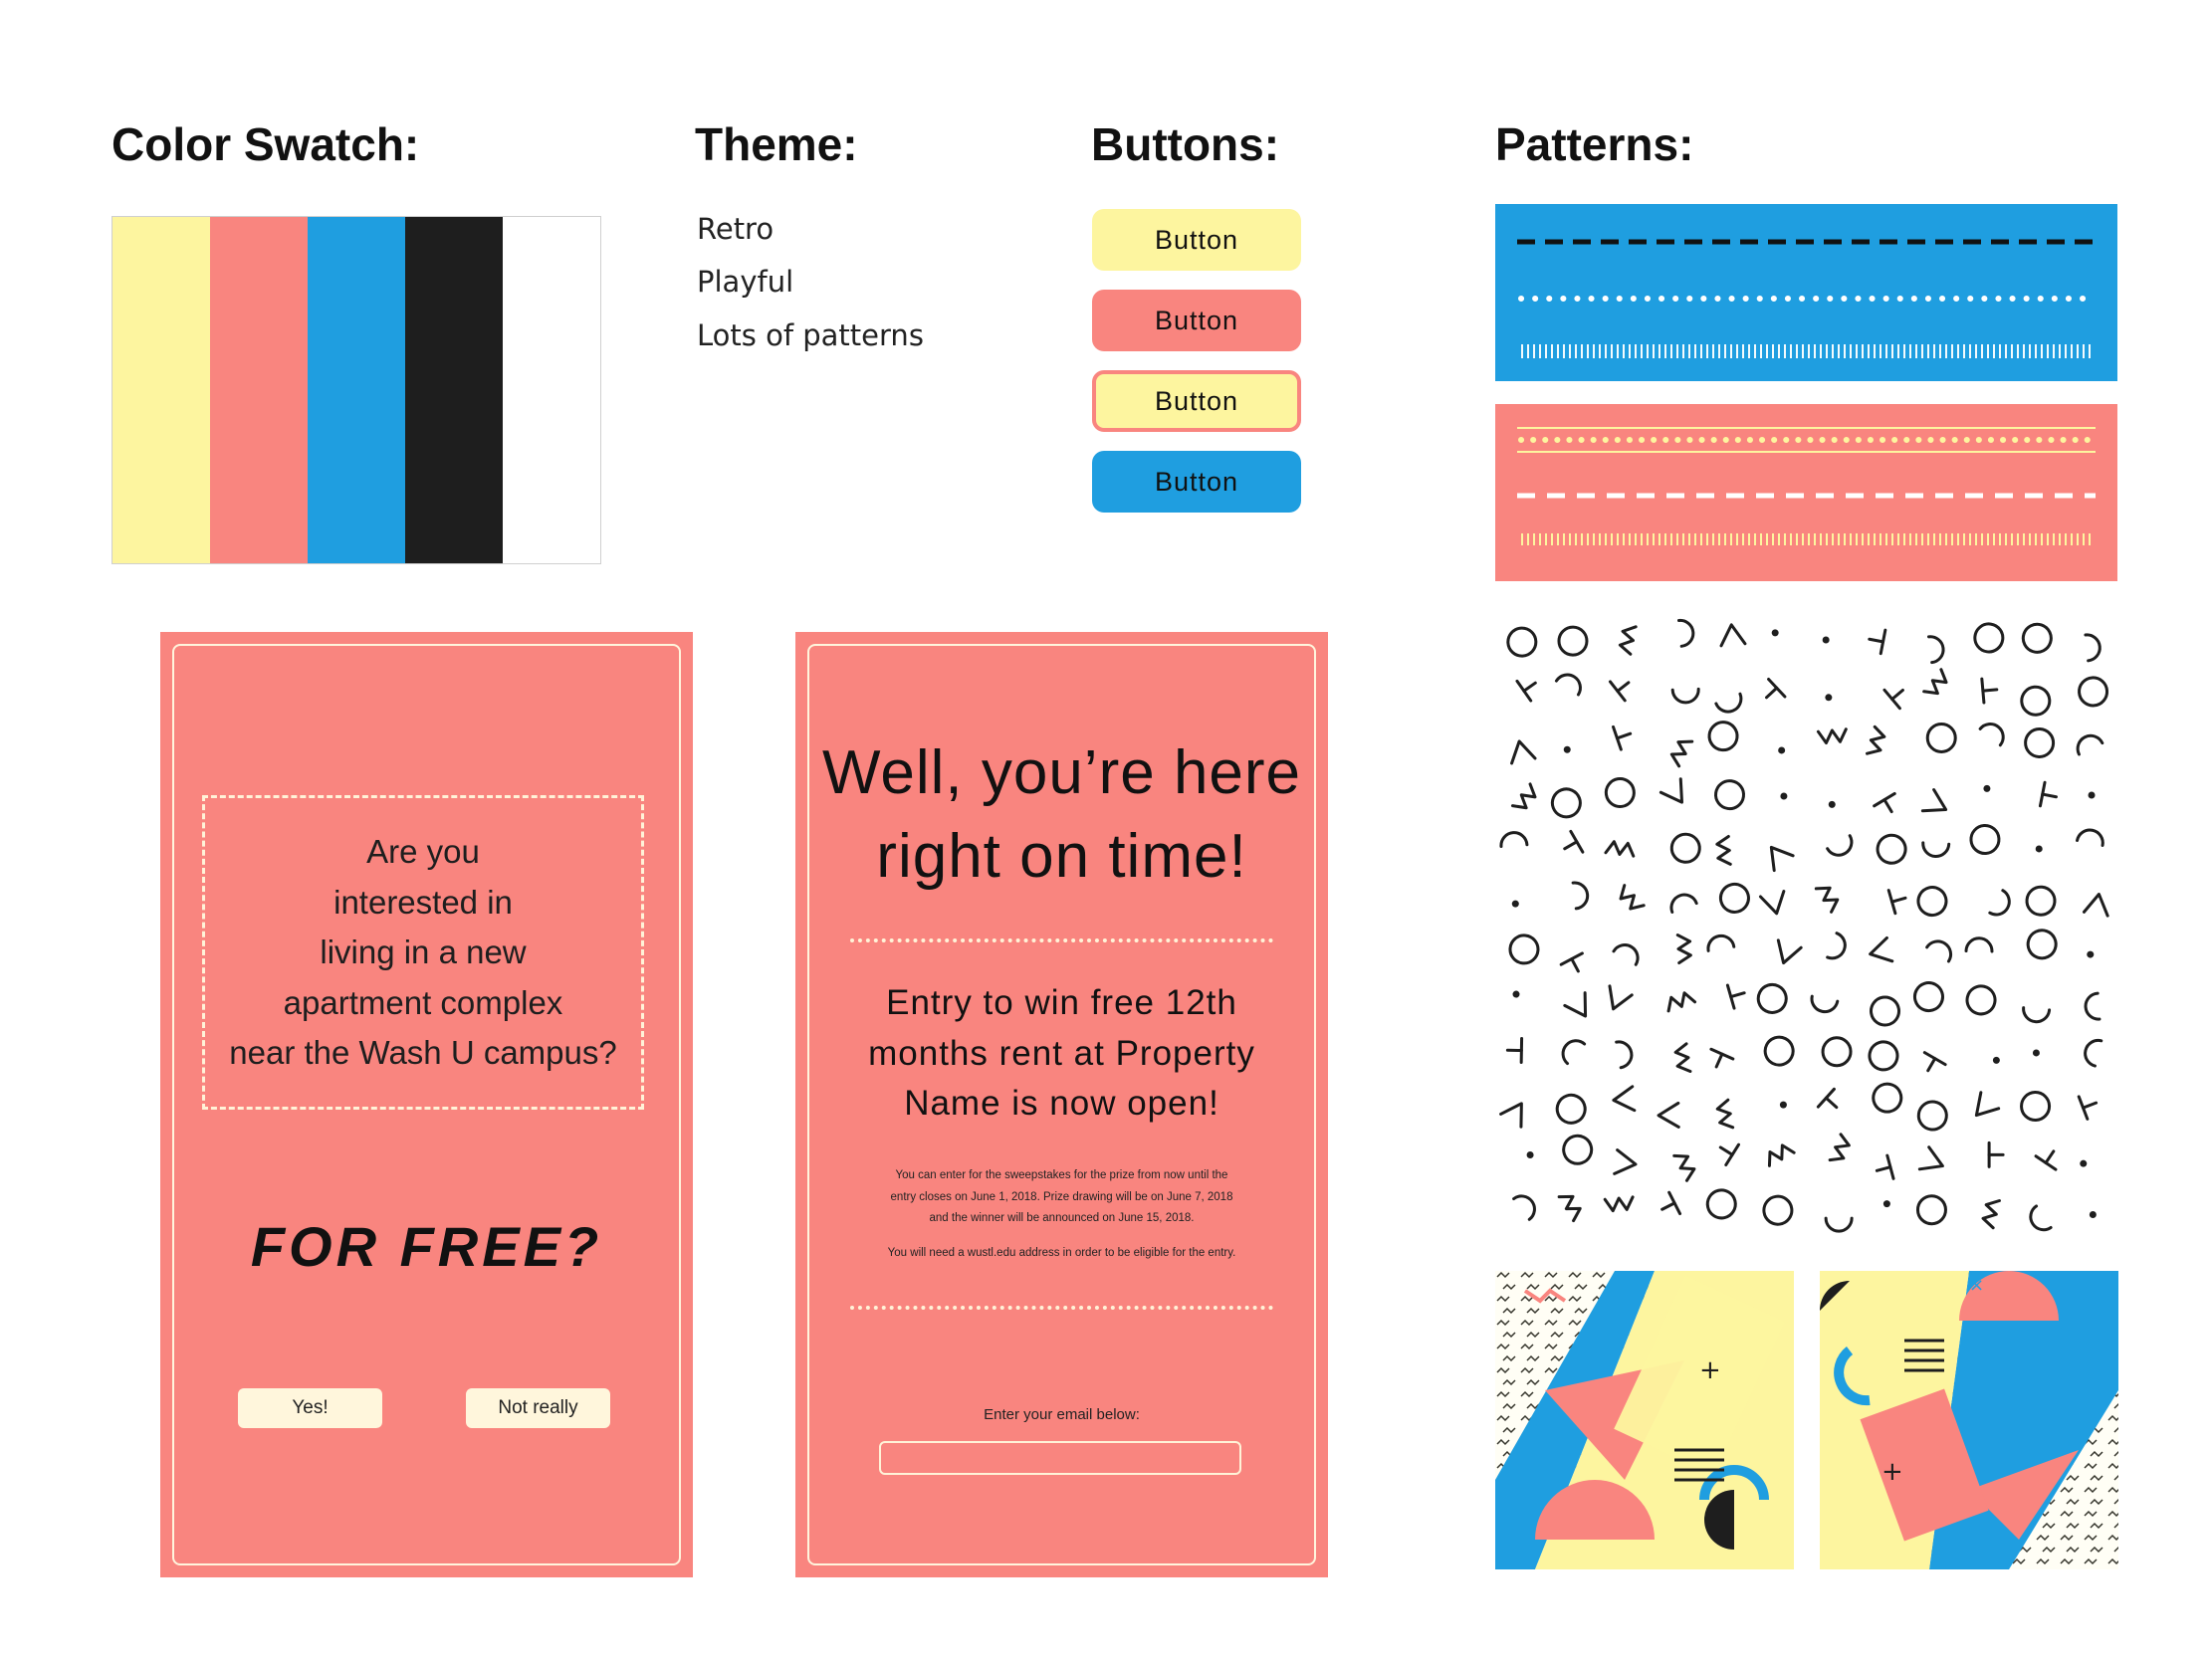  I want to click on subhead-line: months rent at Property, so click(1061, 1053).